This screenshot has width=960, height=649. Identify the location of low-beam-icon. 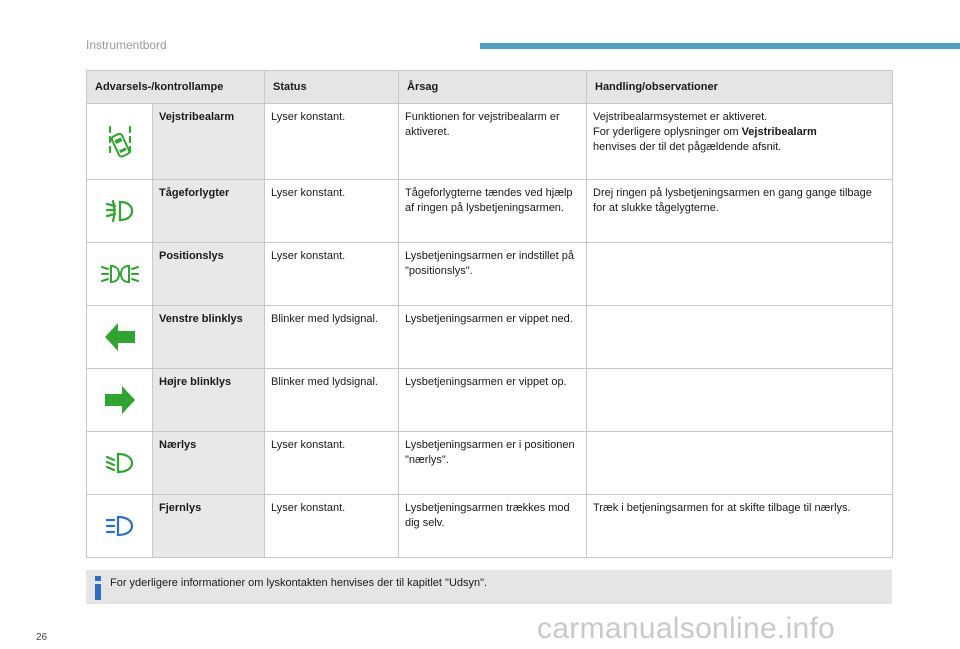
(120, 463).